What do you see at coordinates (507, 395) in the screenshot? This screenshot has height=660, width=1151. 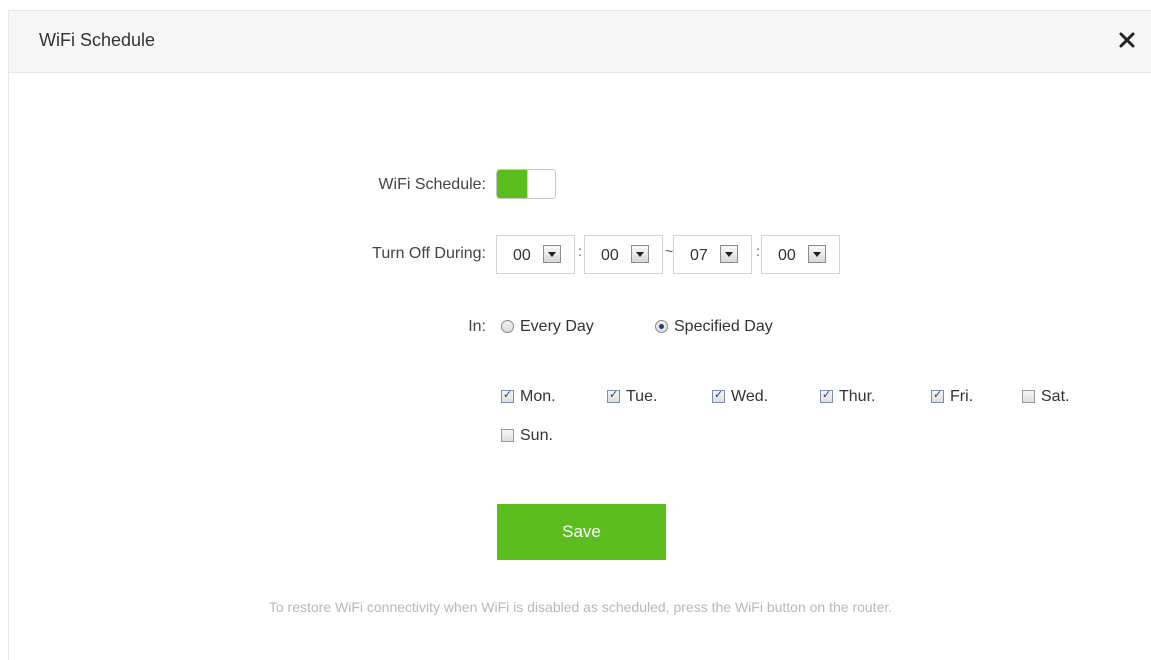 I see `checkbox-mon` at bounding box center [507, 395].